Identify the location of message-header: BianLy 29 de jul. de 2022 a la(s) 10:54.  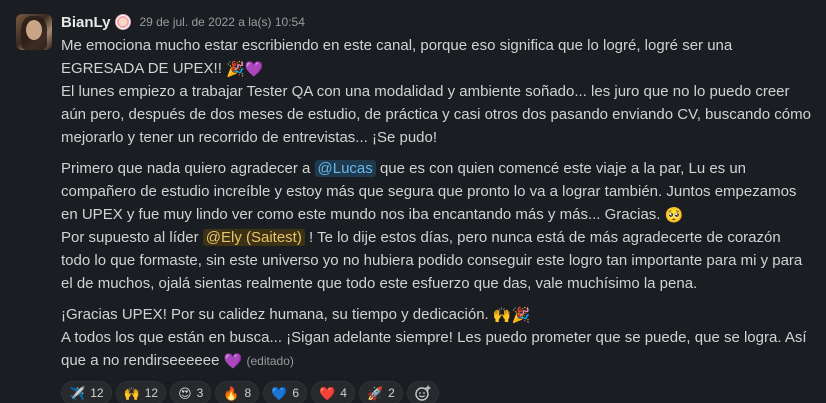
(437, 22).